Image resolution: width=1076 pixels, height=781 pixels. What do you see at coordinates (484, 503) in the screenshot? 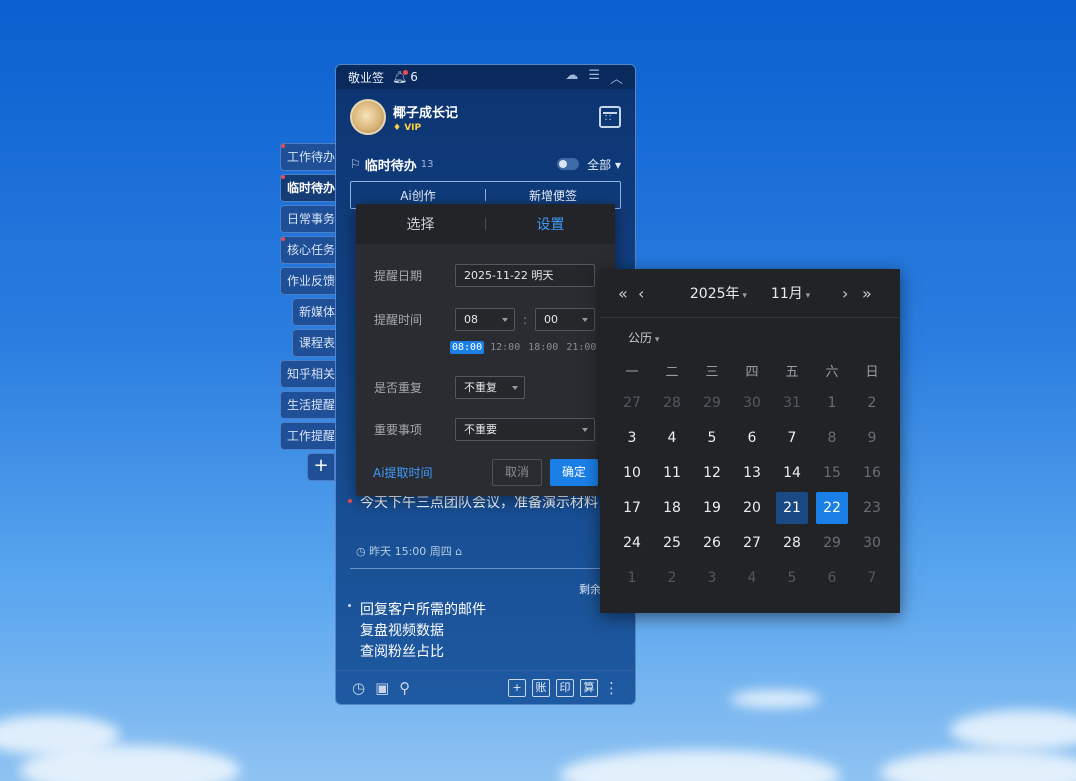
I see `note-item: 今天下午三点团队会议，准备演示材料` at bounding box center [484, 503].